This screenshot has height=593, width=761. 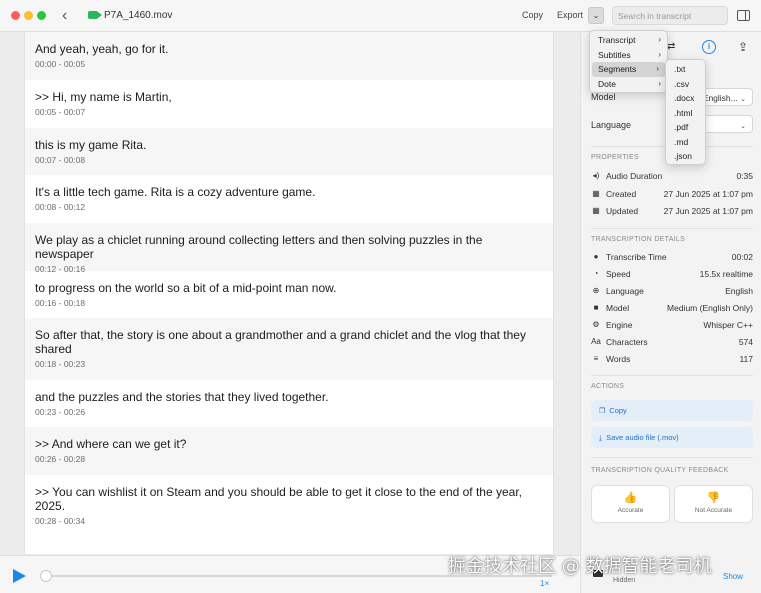 I want to click on model-label: Model, so click(x=603, y=97).